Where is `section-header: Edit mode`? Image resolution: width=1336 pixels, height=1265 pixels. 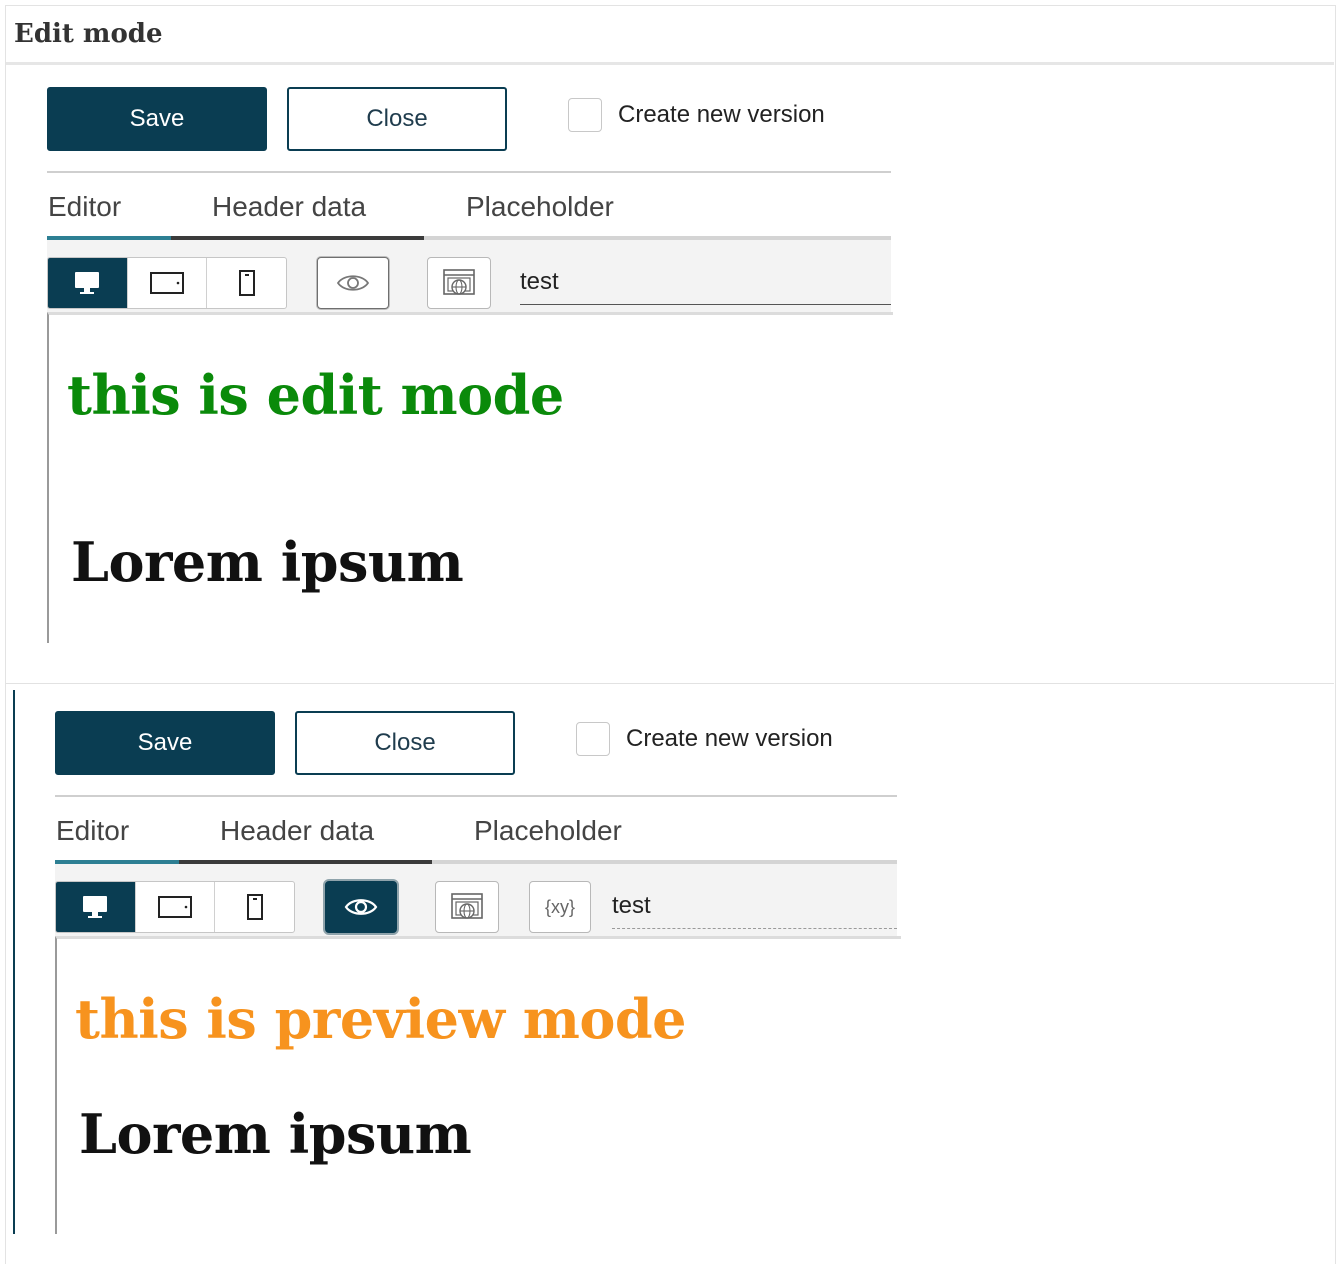 section-header: Edit mode is located at coordinates (670, 35).